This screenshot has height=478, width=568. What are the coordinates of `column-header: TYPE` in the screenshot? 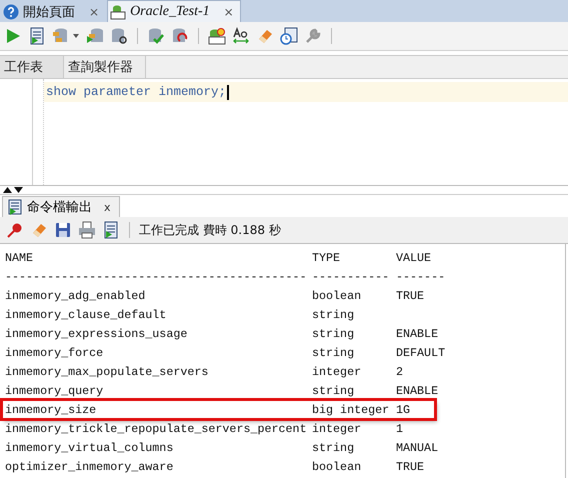 It's located at (327, 257).